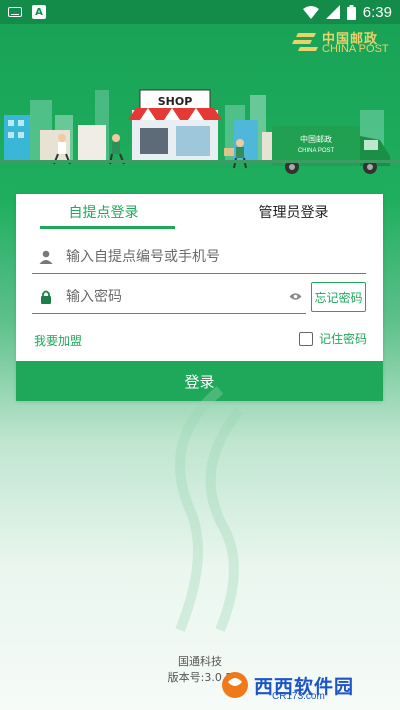 The width and height of the screenshot is (400, 710). Describe the element at coordinates (200, 12) in the screenshot. I see `status-bar: A 6:39` at that location.